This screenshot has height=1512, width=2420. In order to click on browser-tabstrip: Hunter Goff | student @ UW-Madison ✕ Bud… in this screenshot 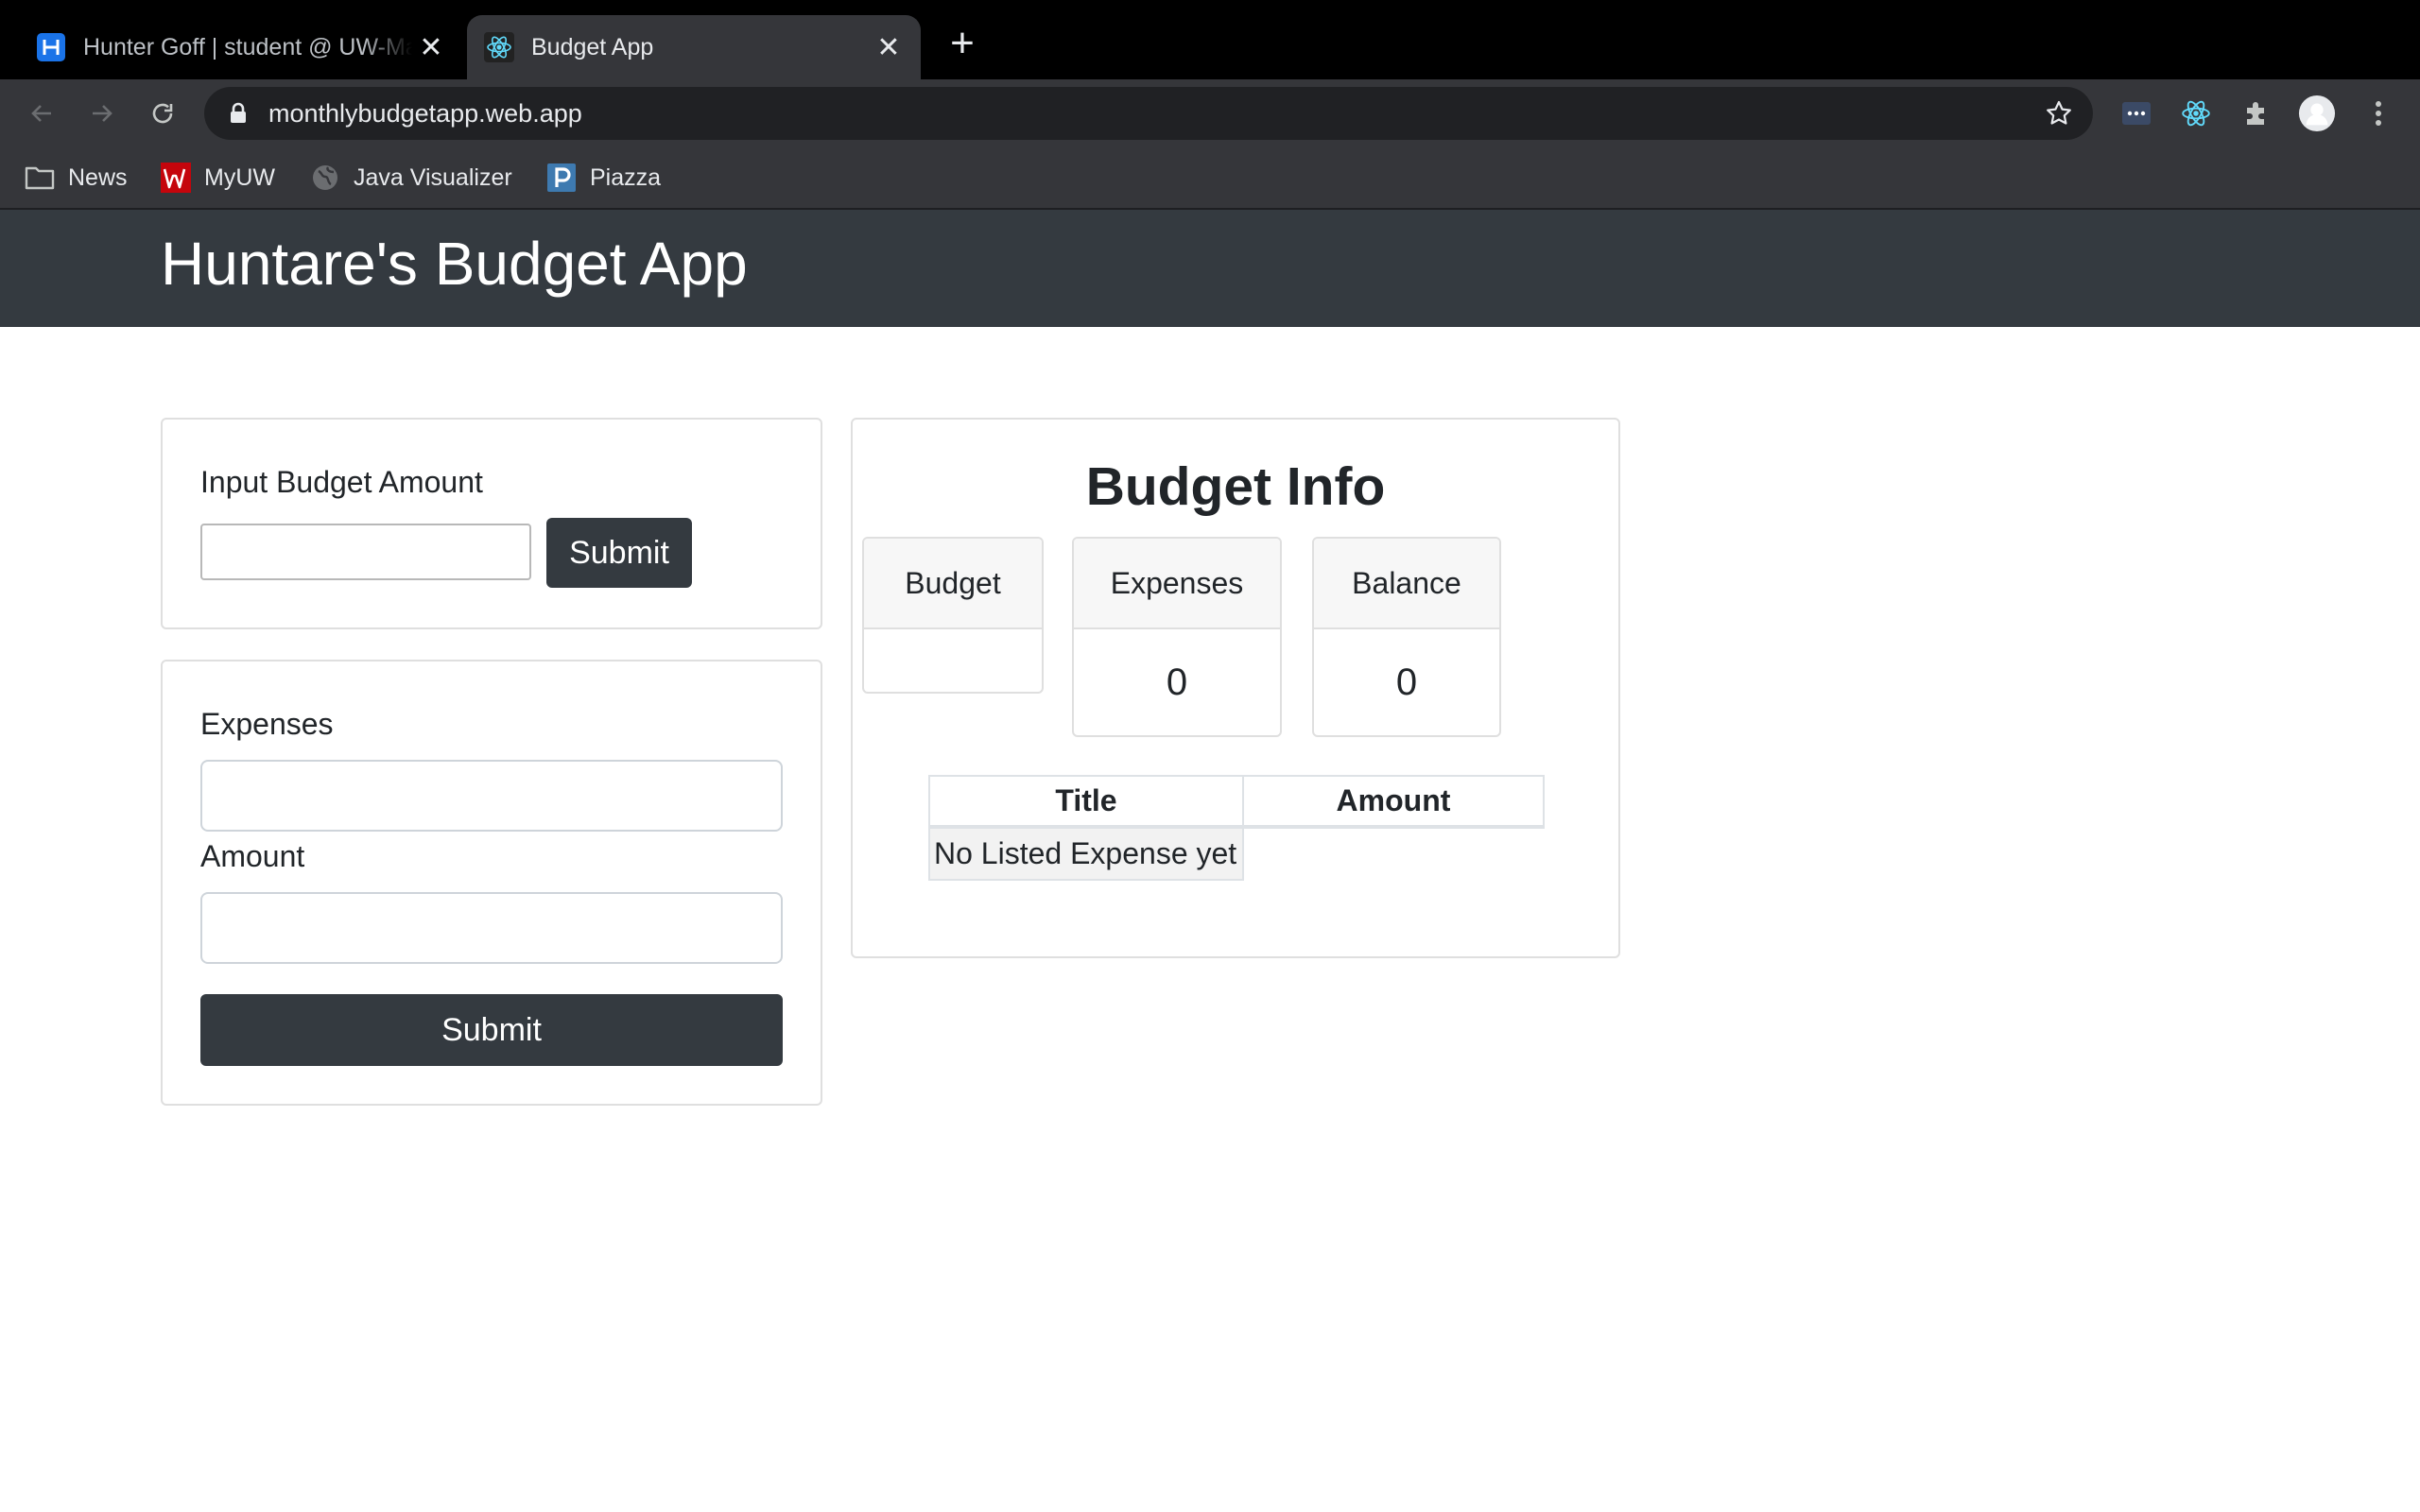, I will do `click(1210, 39)`.